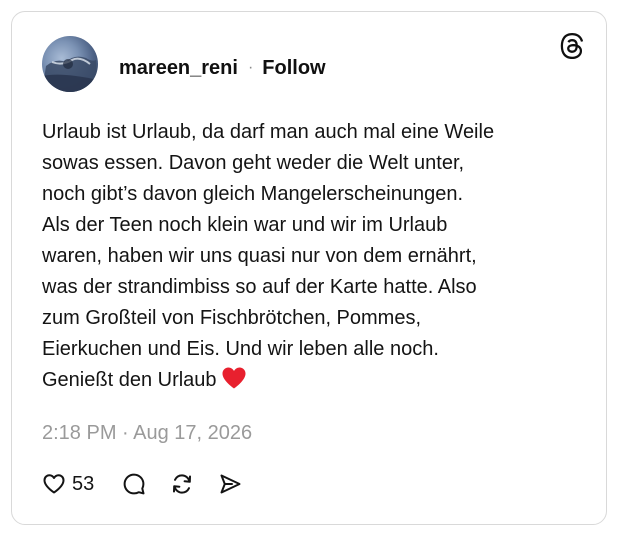  I want to click on post-header: mareen_reni · Follow, so click(222, 68).